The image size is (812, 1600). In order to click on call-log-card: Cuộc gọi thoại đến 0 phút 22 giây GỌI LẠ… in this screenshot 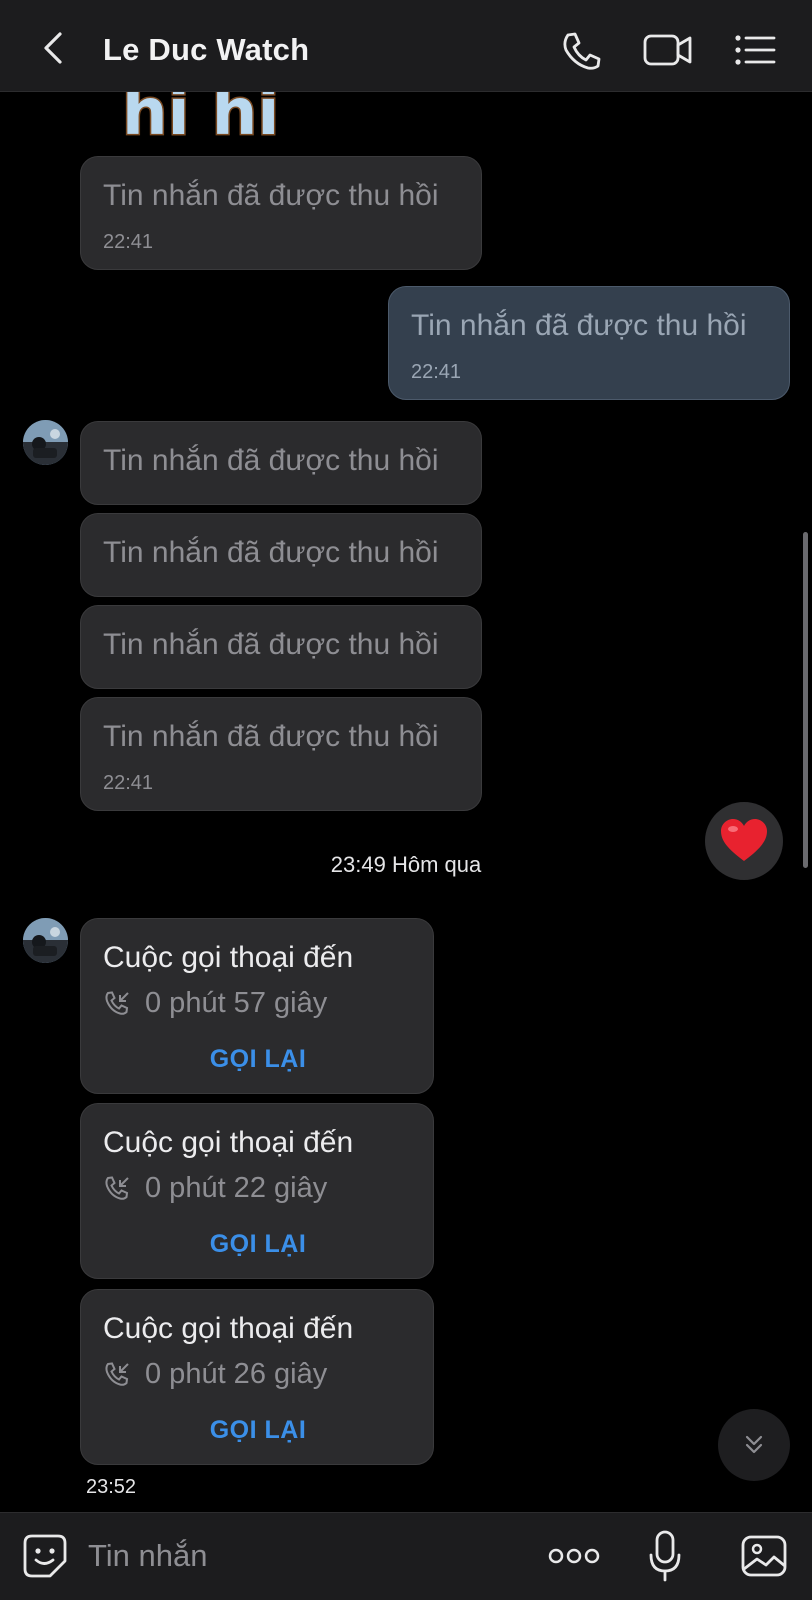, I will do `click(257, 1191)`.